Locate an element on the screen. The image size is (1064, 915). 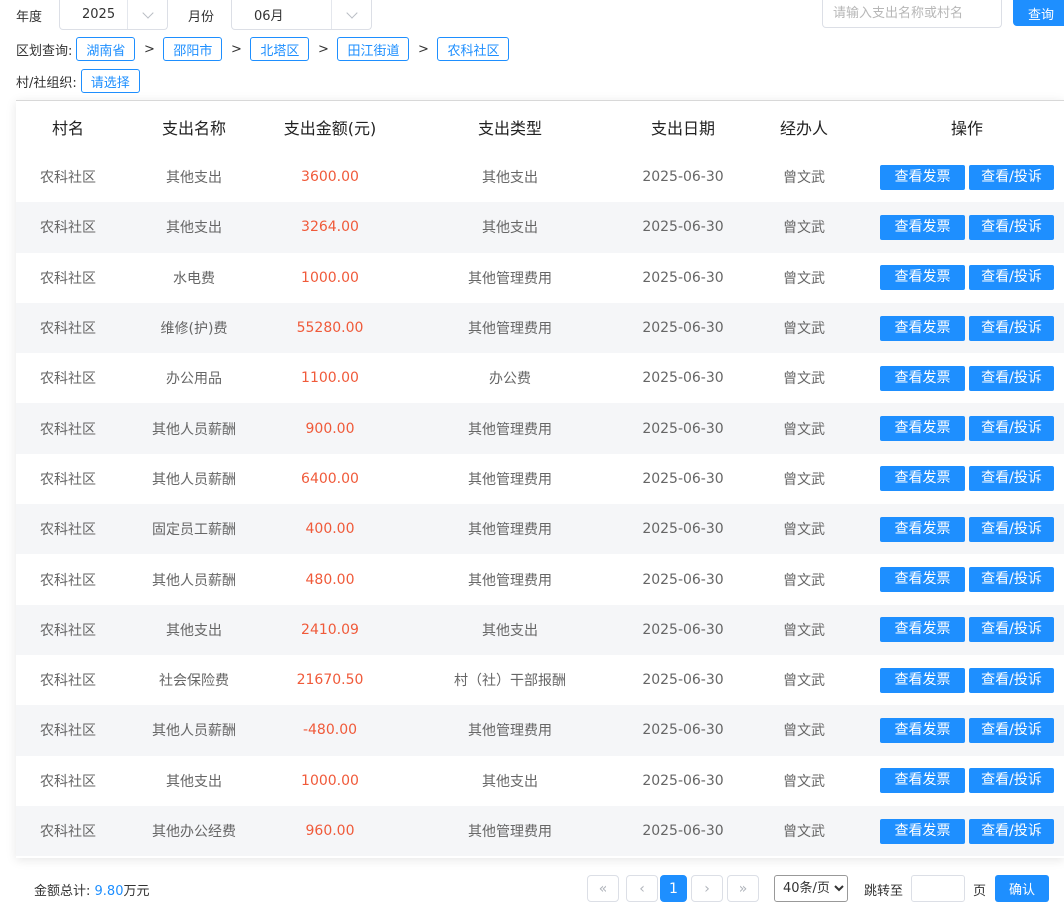
cell-amount: 3600.00 is located at coordinates (330, 177).